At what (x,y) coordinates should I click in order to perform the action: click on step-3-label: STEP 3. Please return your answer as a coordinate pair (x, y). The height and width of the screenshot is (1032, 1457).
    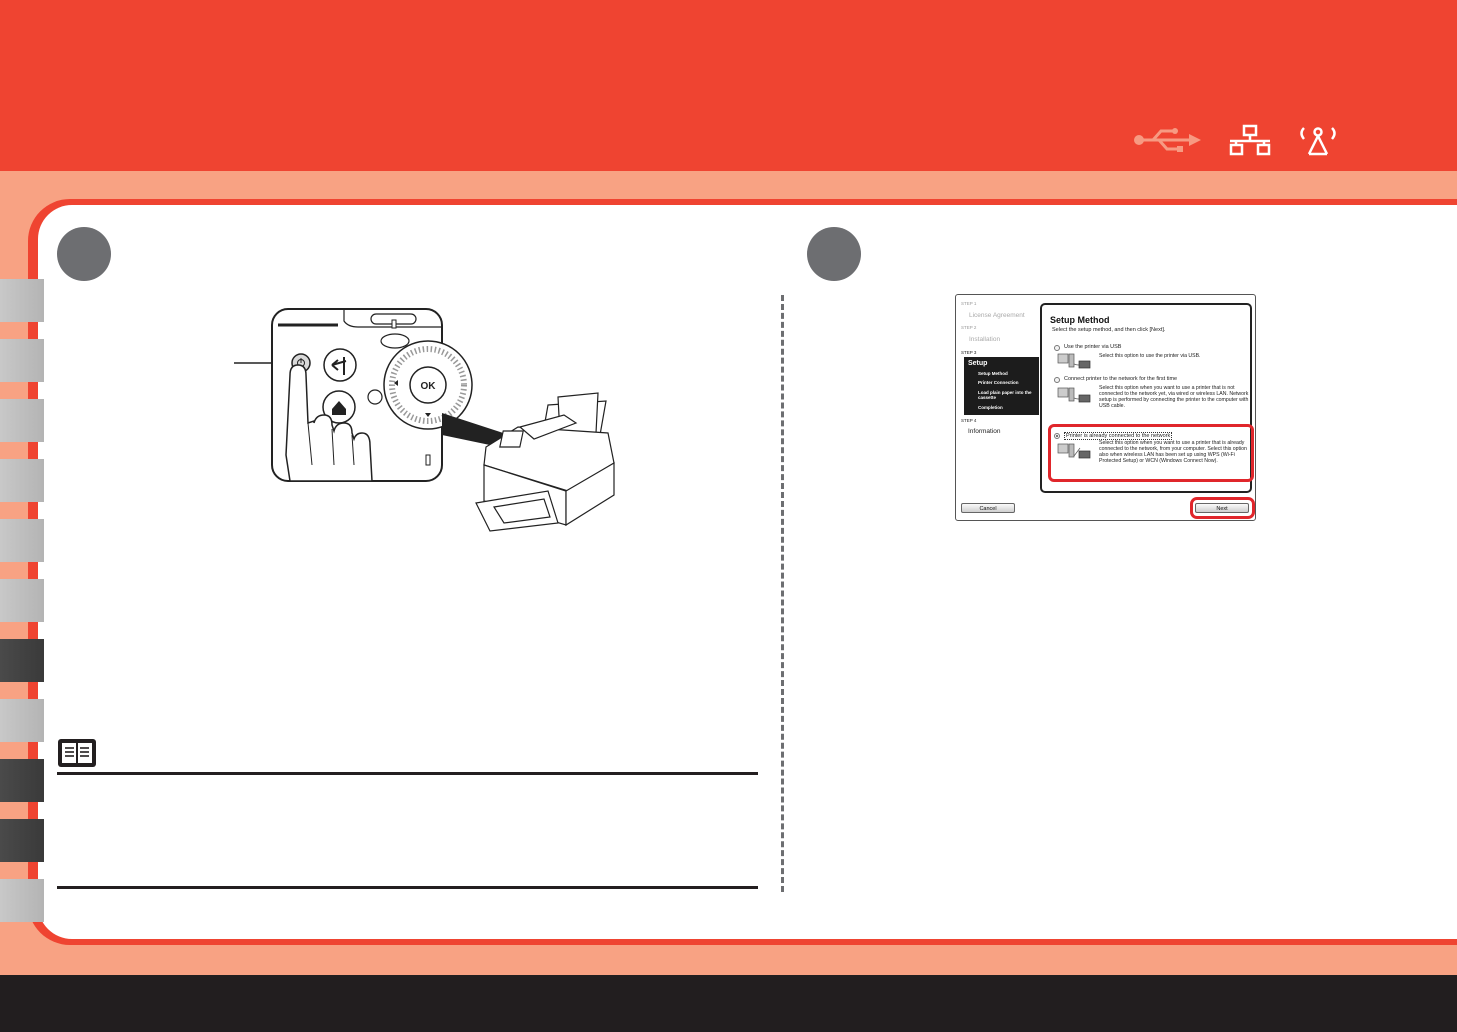
    Looking at the image, I should click on (969, 352).